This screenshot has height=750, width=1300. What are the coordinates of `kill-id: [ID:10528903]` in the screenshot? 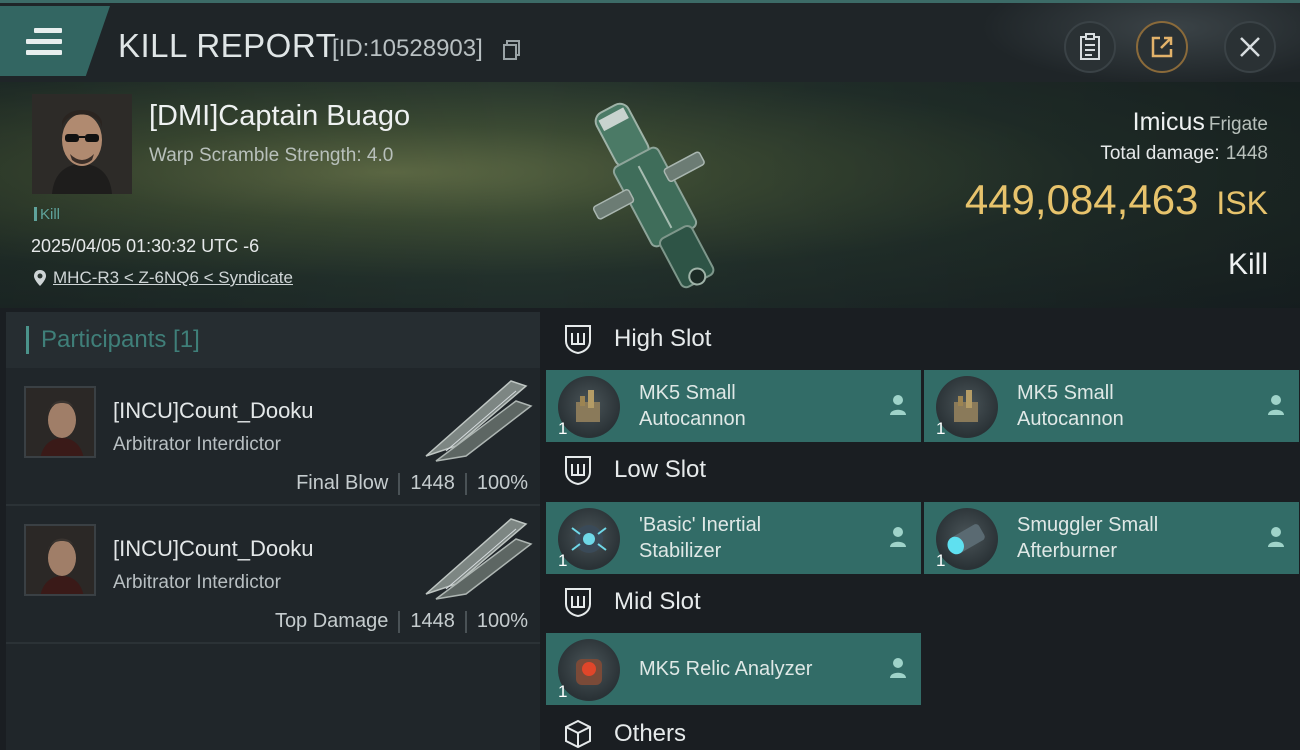 It's located at (407, 48).